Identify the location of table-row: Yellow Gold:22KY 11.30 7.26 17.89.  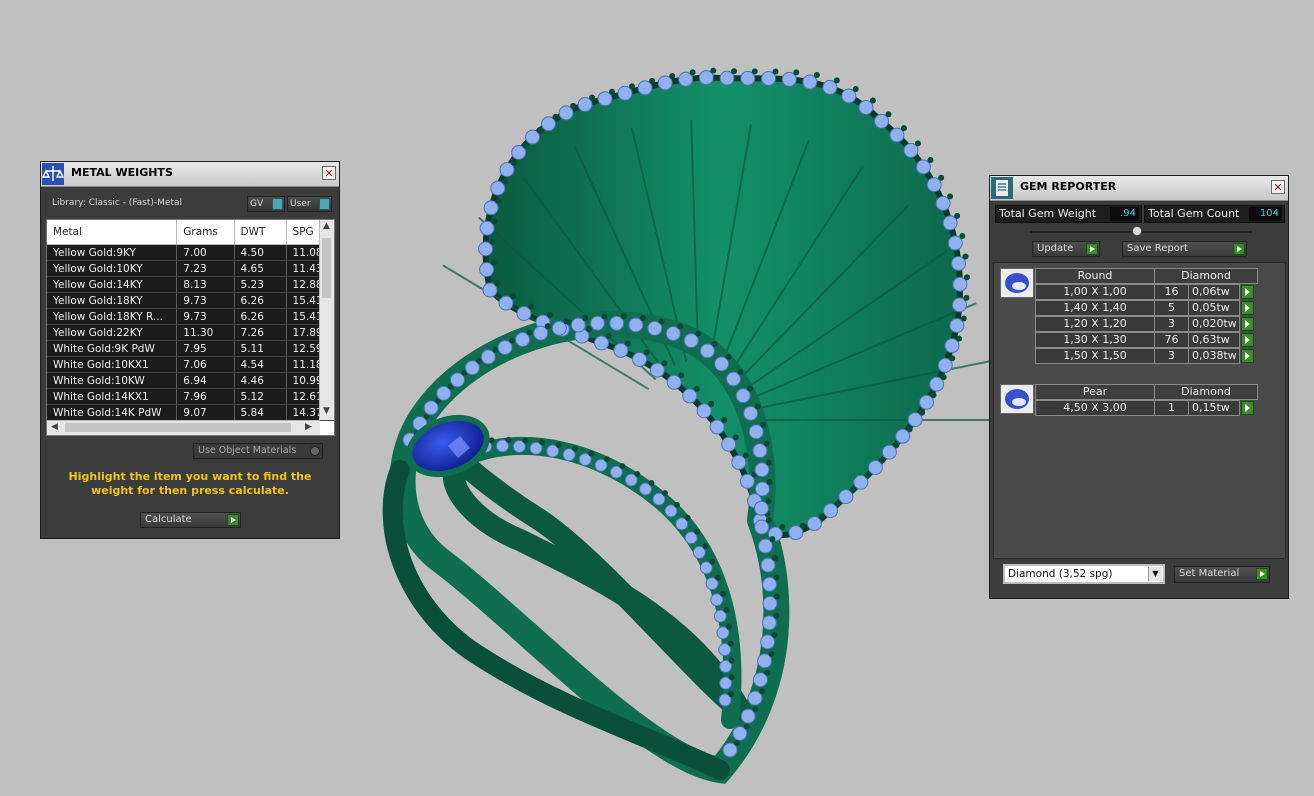
(190, 332).